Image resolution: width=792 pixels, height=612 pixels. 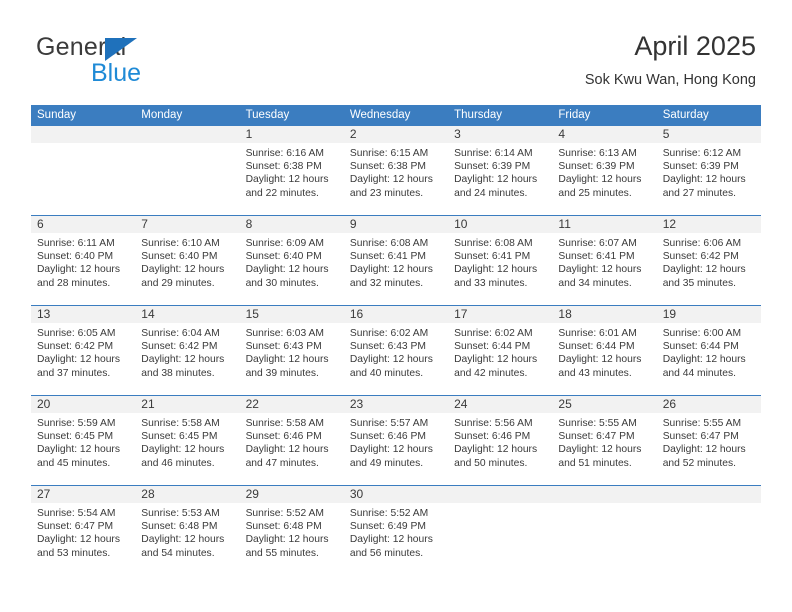 I want to click on sunrise-text: Sunrise: 6:13 AM, so click(x=597, y=153).